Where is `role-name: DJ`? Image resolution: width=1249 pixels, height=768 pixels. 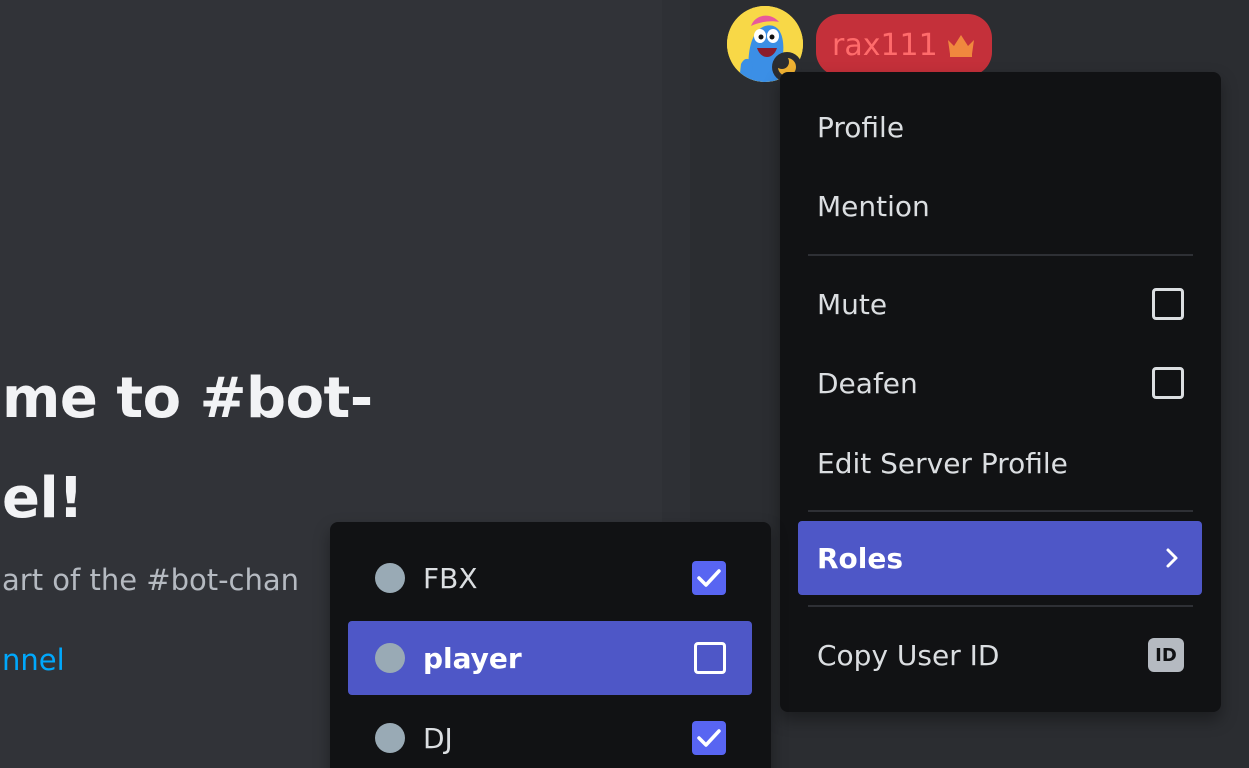 role-name: DJ is located at coordinates (438, 738).